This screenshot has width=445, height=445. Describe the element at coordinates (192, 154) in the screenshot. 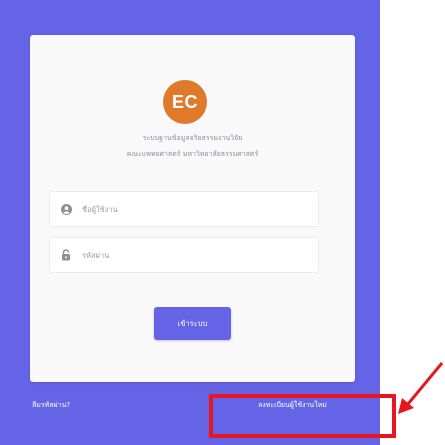

I see `faculty-title: คณะแพทยศาสตร์ มหาวิทยาลัยธรรมศาสตร์` at that location.